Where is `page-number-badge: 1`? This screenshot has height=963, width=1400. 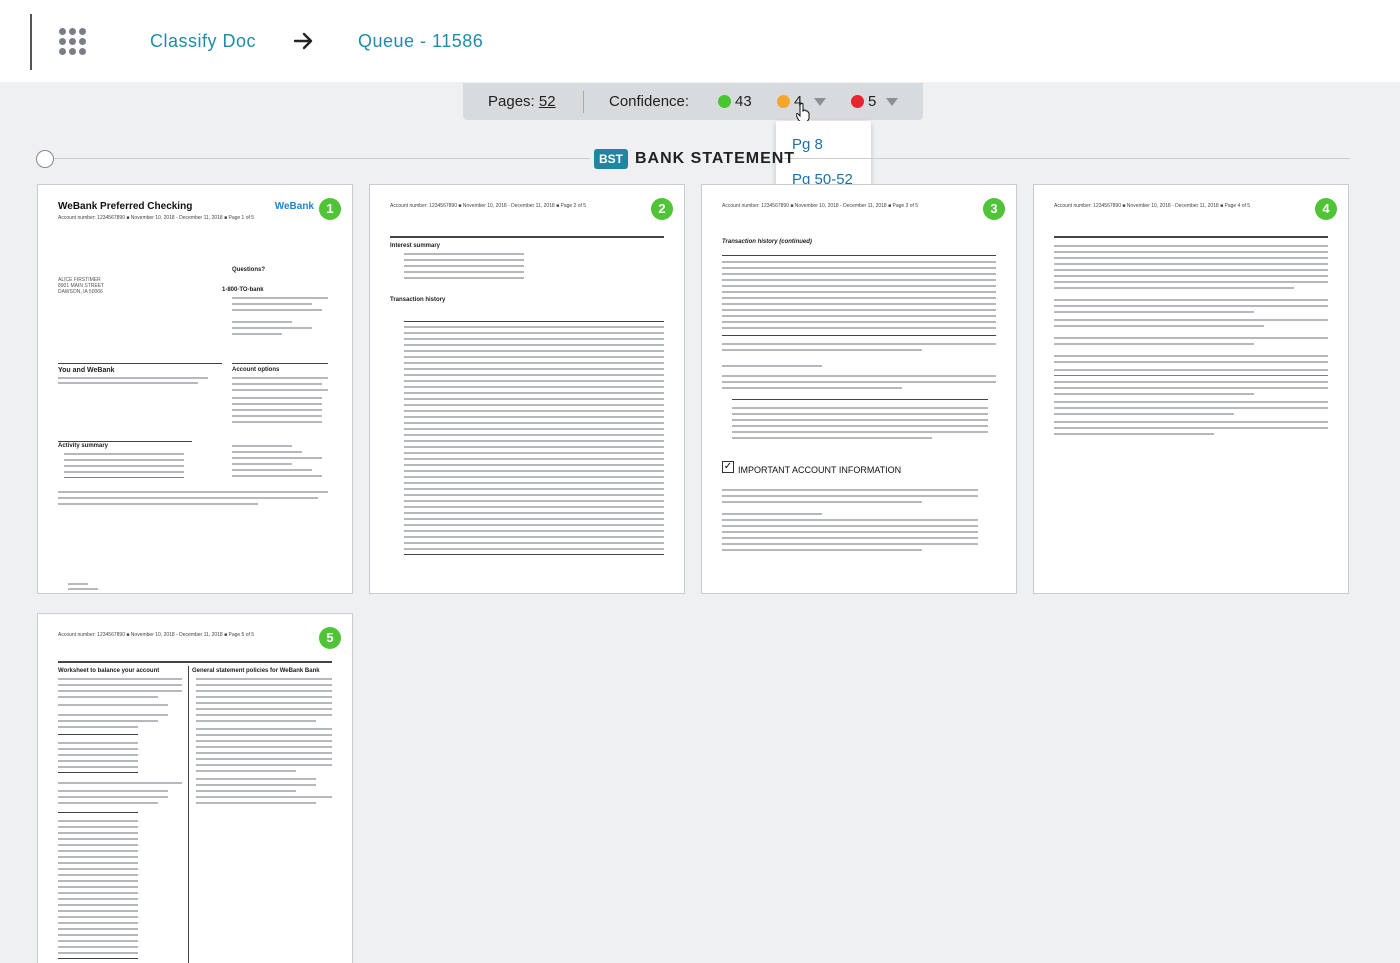 page-number-badge: 1 is located at coordinates (330, 209).